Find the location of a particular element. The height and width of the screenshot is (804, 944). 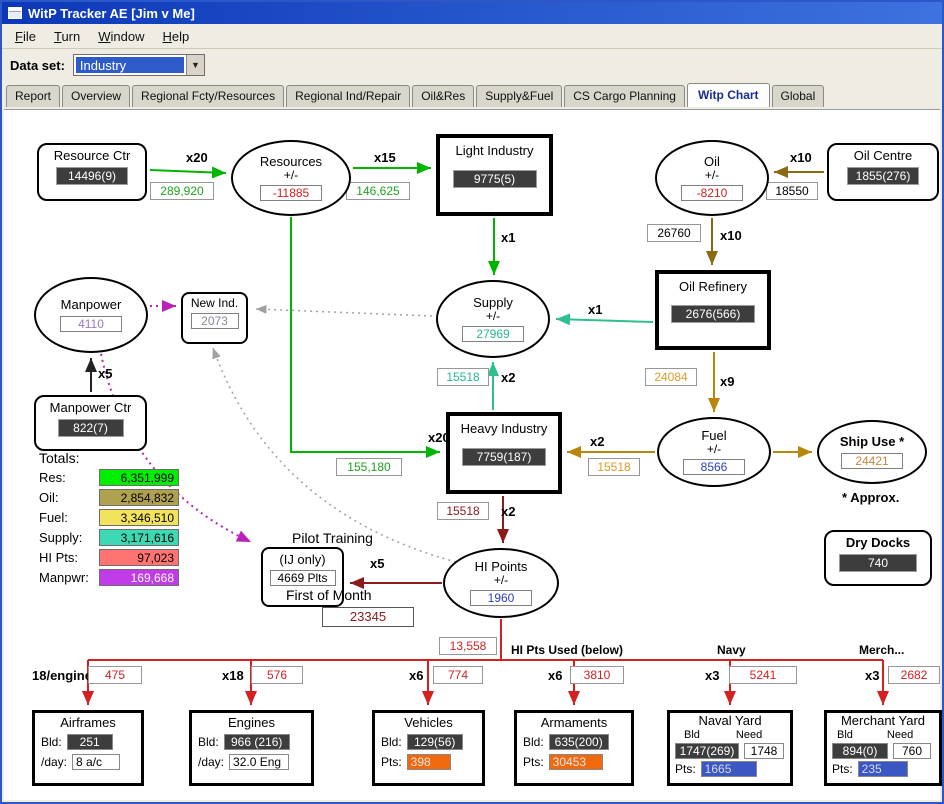

supply-title: Supply is located at coordinates (493, 302).